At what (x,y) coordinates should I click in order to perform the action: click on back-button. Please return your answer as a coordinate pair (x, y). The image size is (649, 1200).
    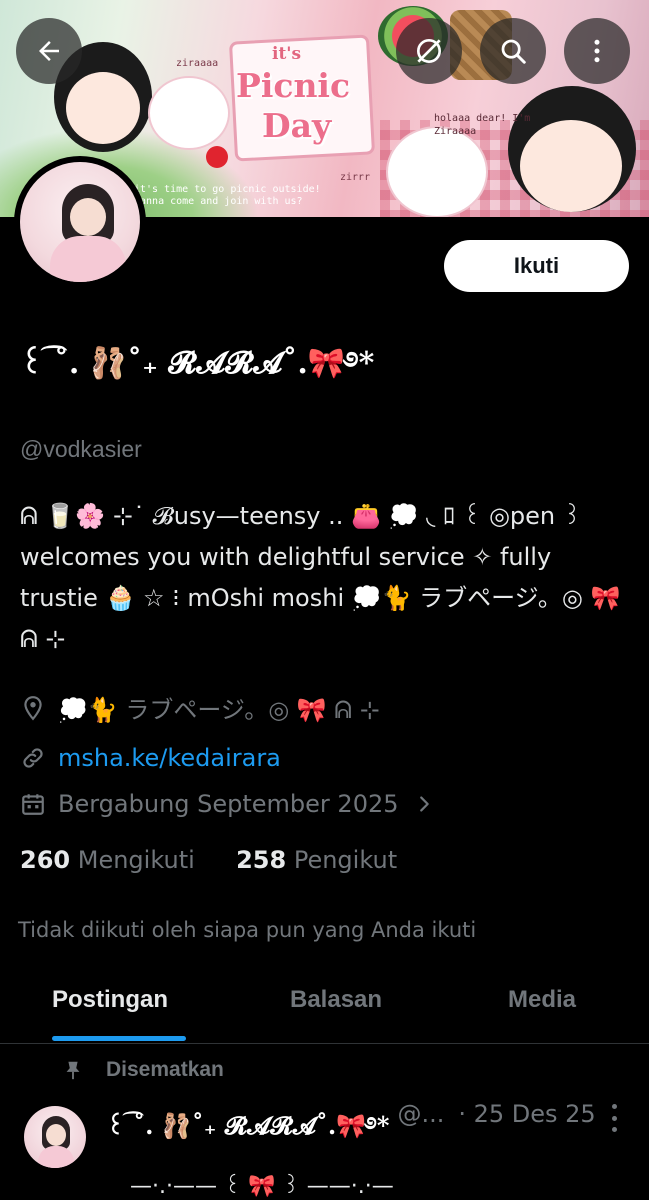
    Looking at the image, I should click on (49, 51).